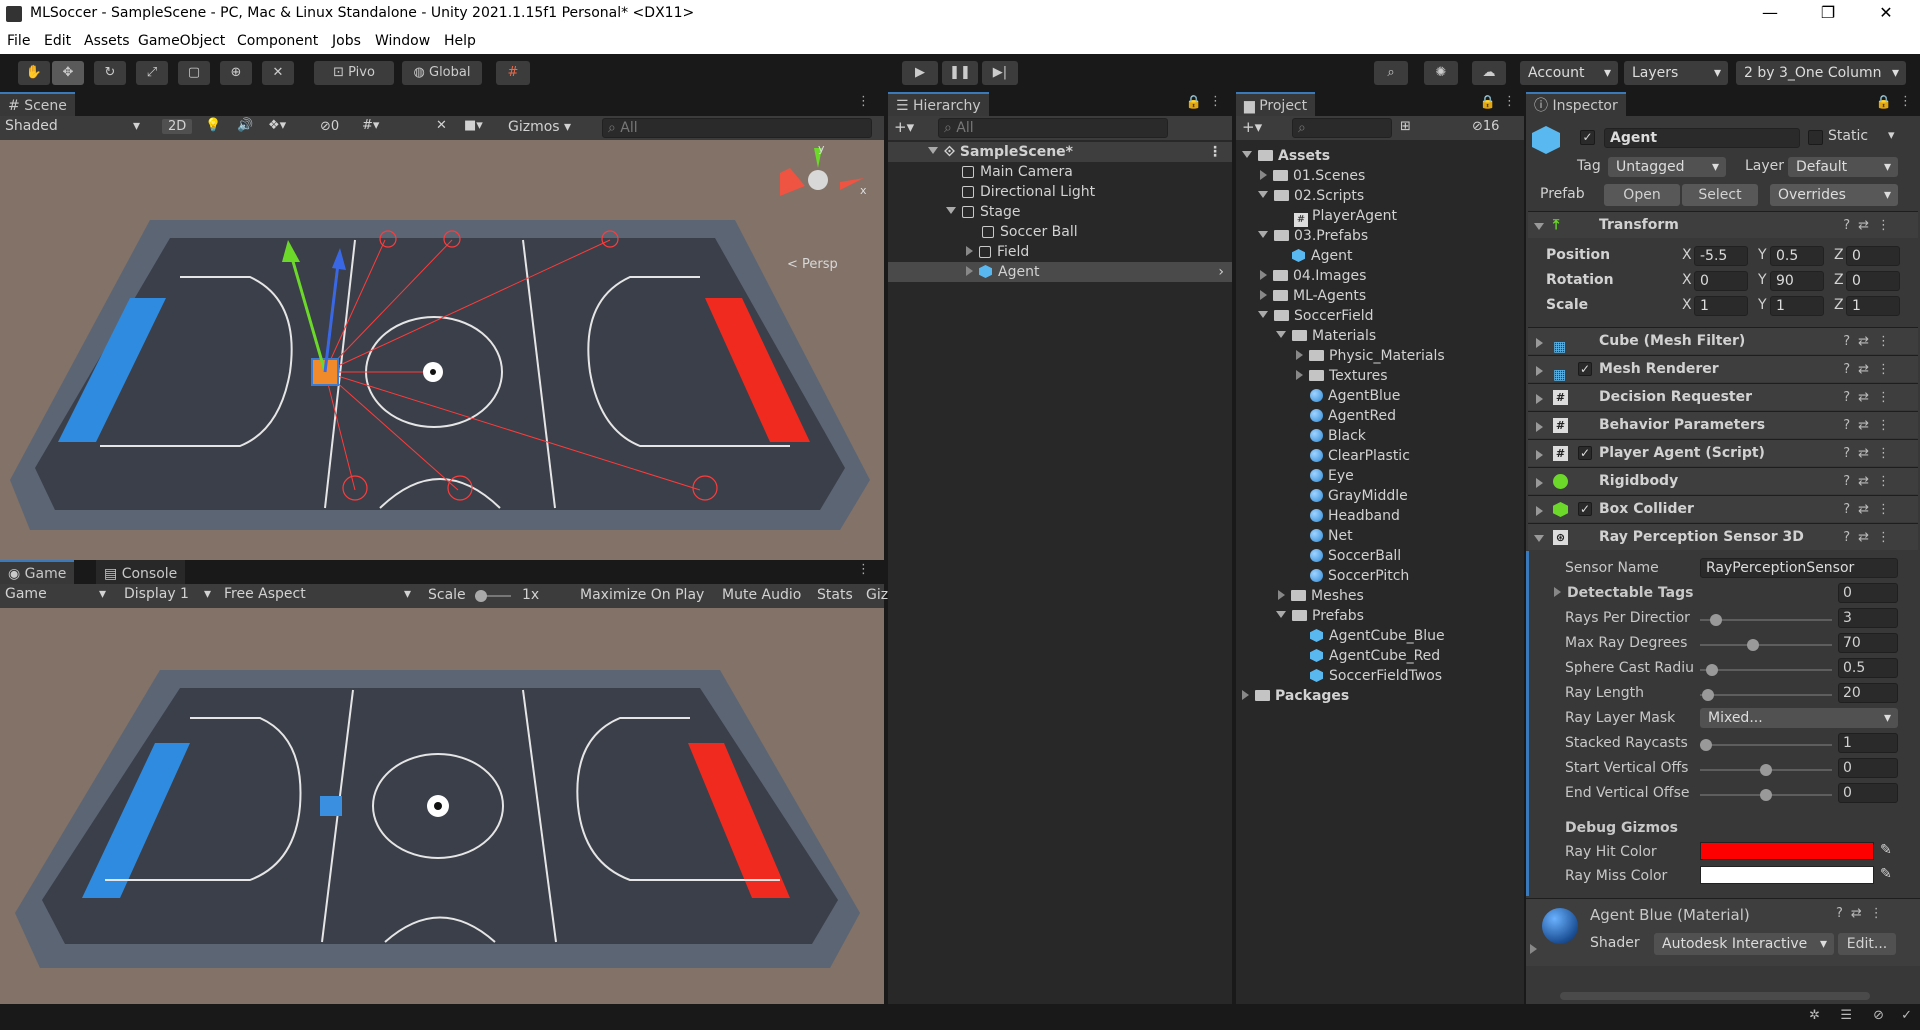  I want to click on detectable-tags-count: 0, so click(1868, 593).